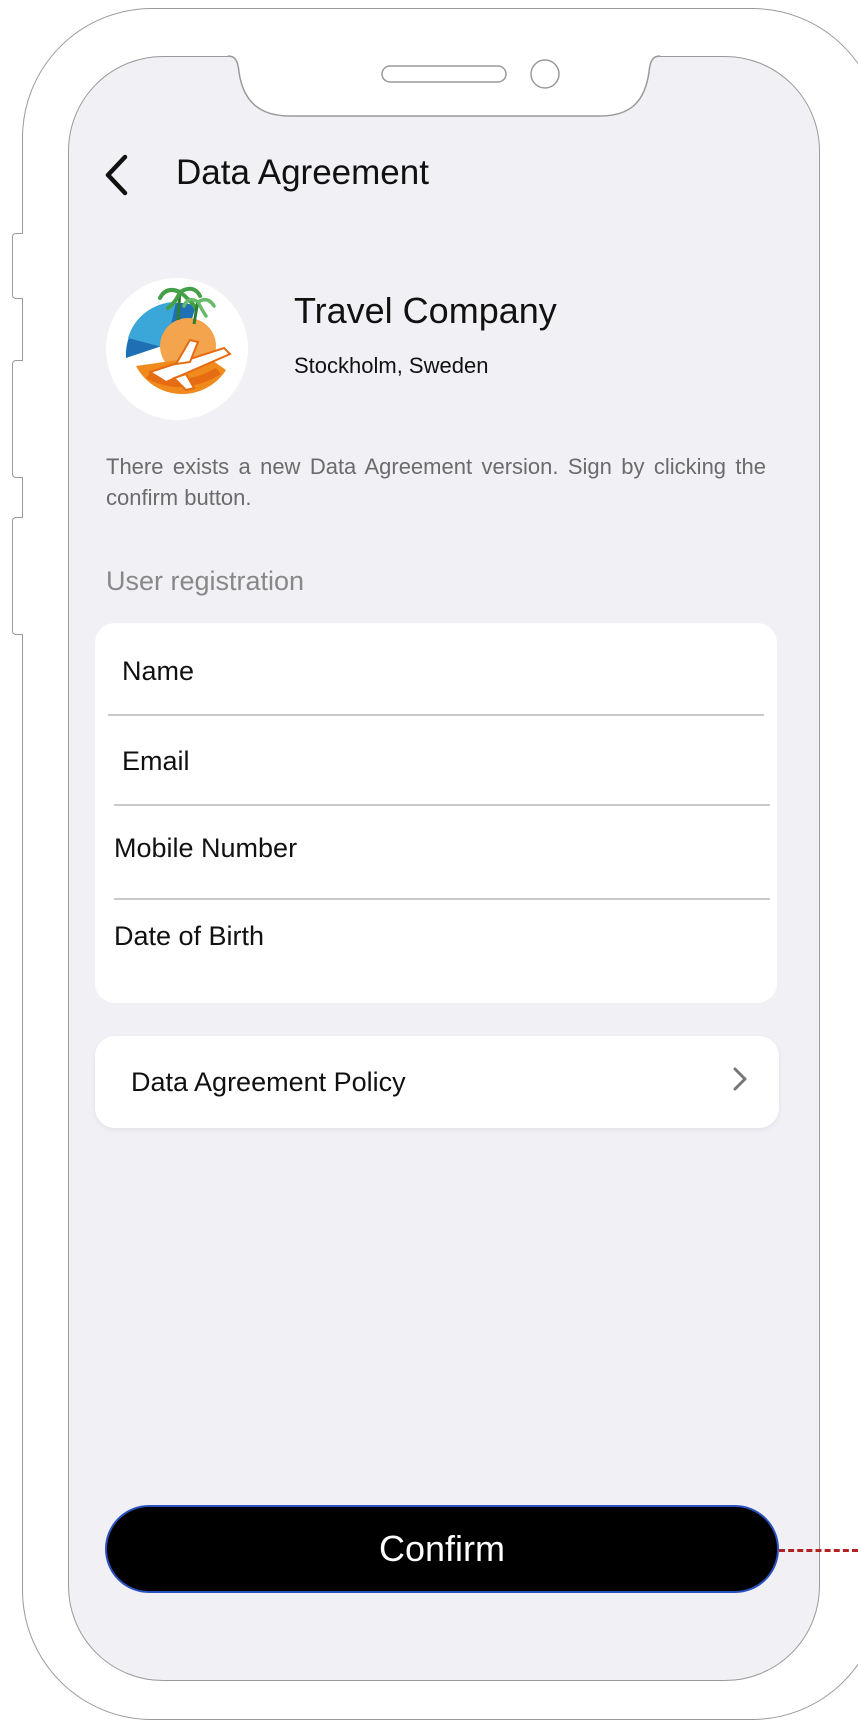 The height and width of the screenshot is (1723, 858). Describe the element at coordinates (206, 848) in the screenshot. I see `field-mobile-number: Mobile Number` at that location.